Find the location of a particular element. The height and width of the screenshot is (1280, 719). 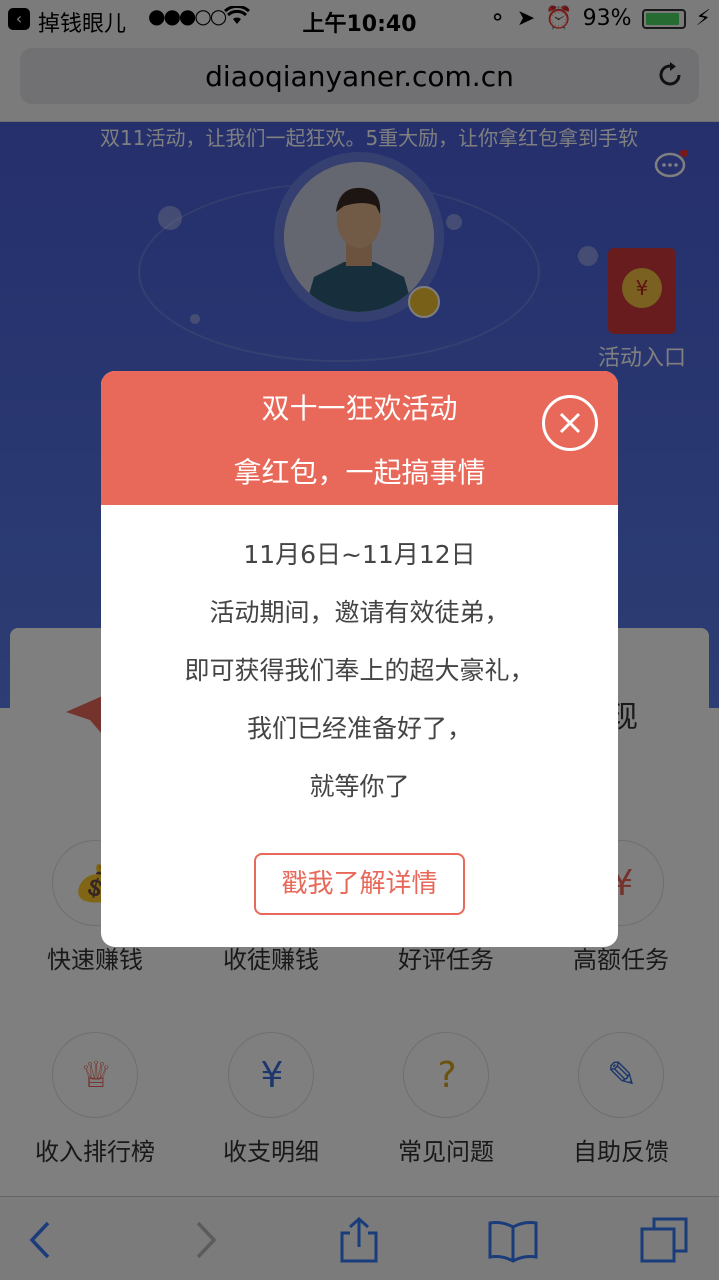

modal-line: 就等你了 is located at coordinates (359, 786).